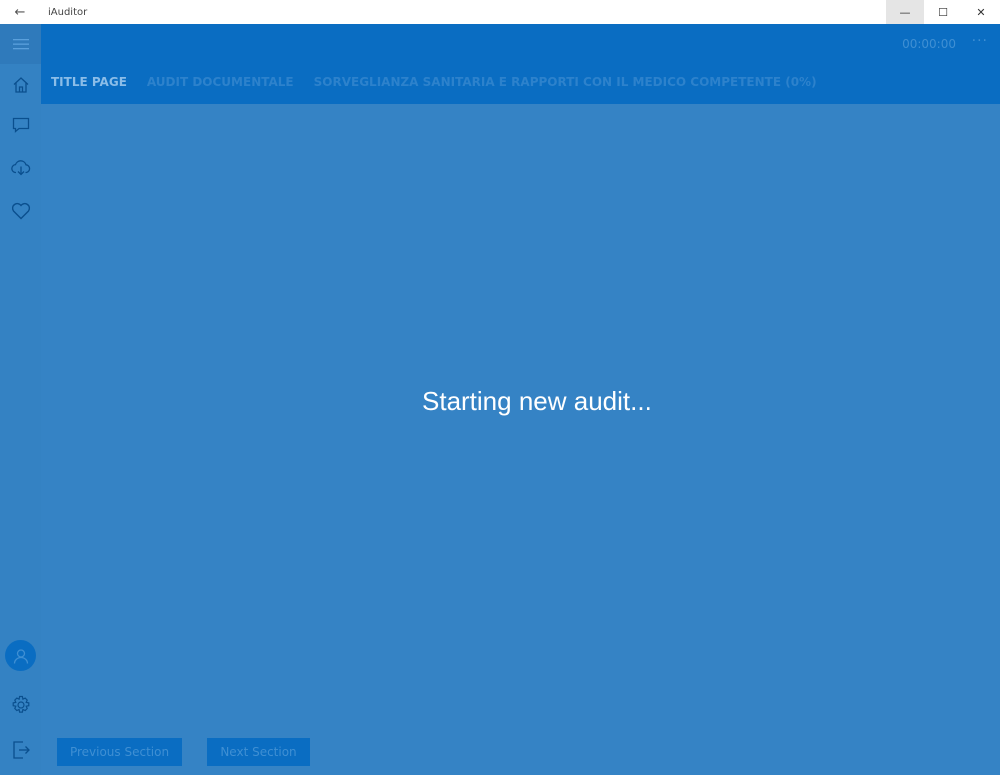 This screenshot has height=775, width=1000. I want to click on maximize-button: ☐, so click(943, 12).